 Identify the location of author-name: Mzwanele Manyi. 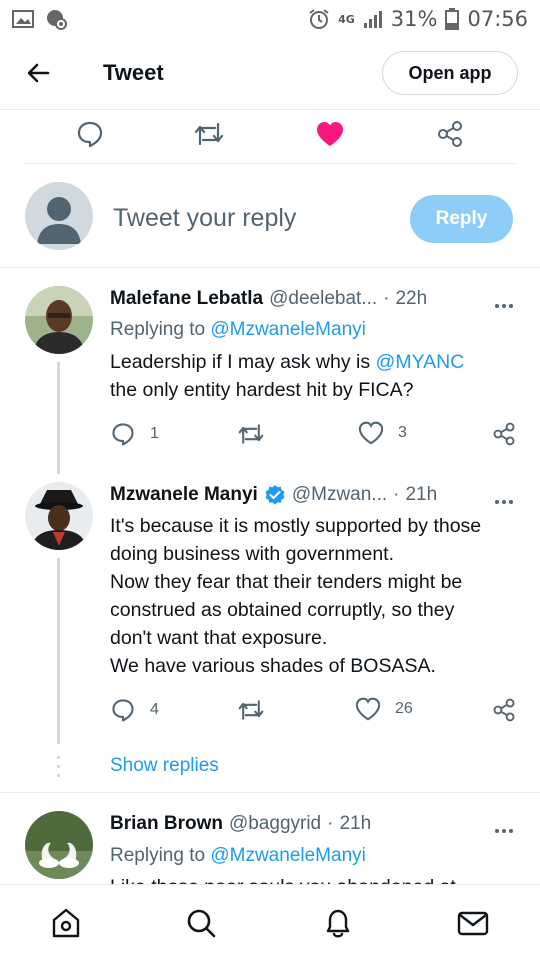
(184, 495).